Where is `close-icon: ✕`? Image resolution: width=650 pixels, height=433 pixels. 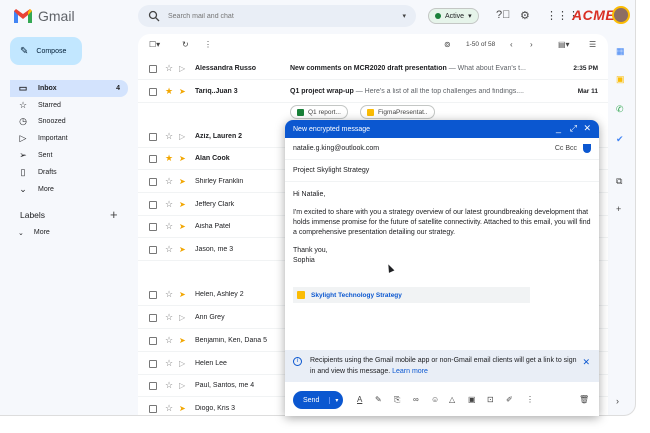
close-icon: ✕ is located at coordinates (587, 128).